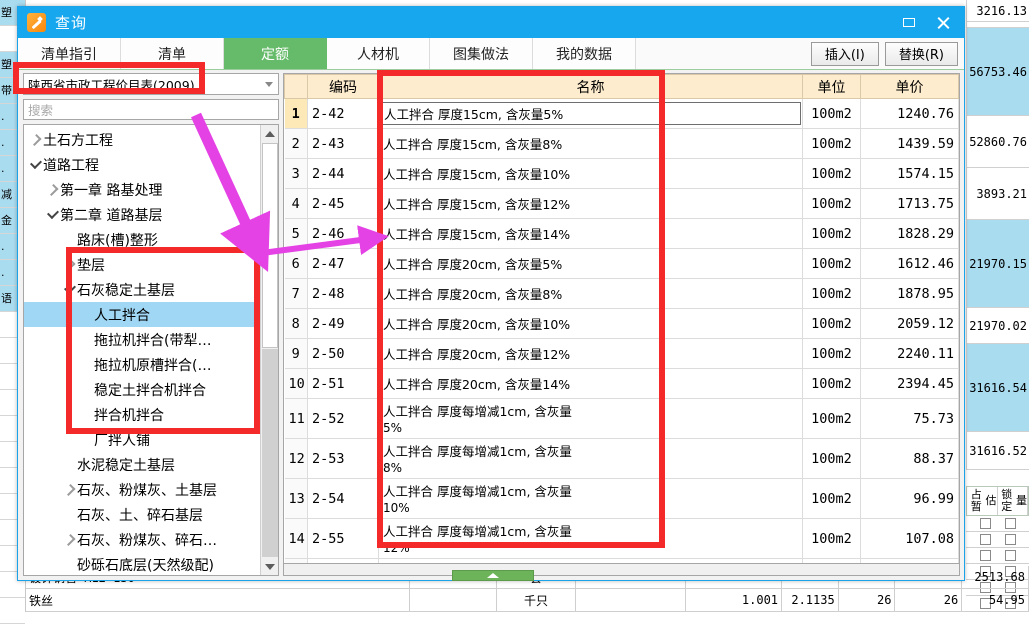 This screenshot has height=624, width=1029. I want to click on tree-item: 稳定土拌合机拌合, so click(142, 389).